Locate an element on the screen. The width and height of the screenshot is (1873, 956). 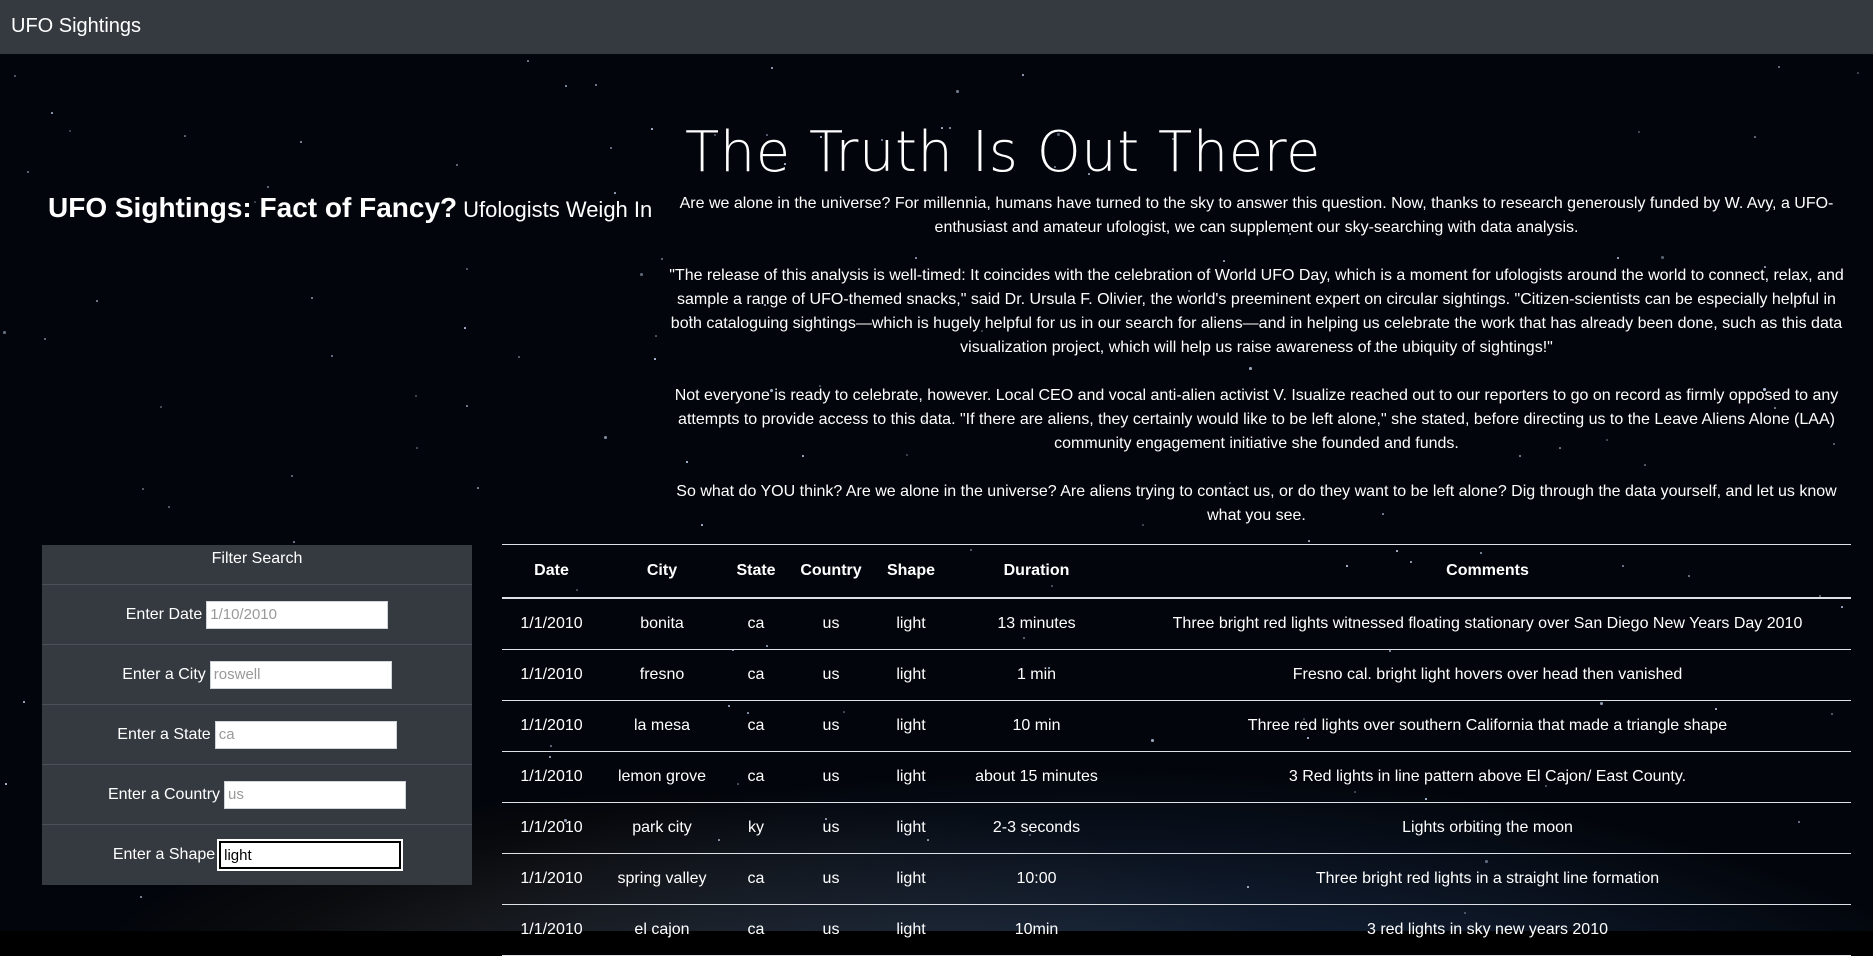
date-label: Enter Date is located at coordinates (164, 614).